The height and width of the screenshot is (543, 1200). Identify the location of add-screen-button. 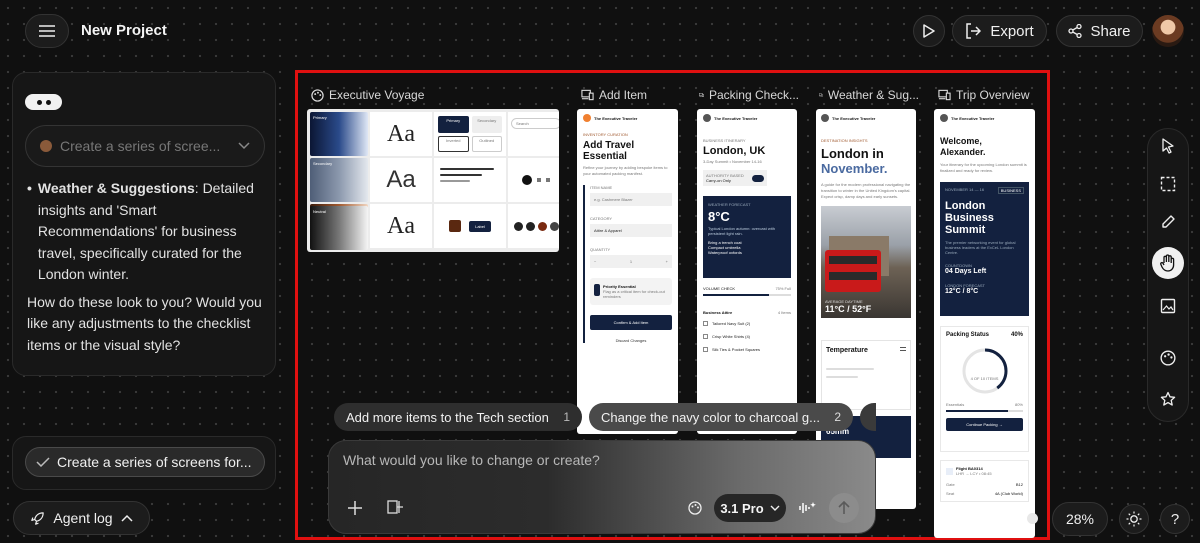
(395, 507).